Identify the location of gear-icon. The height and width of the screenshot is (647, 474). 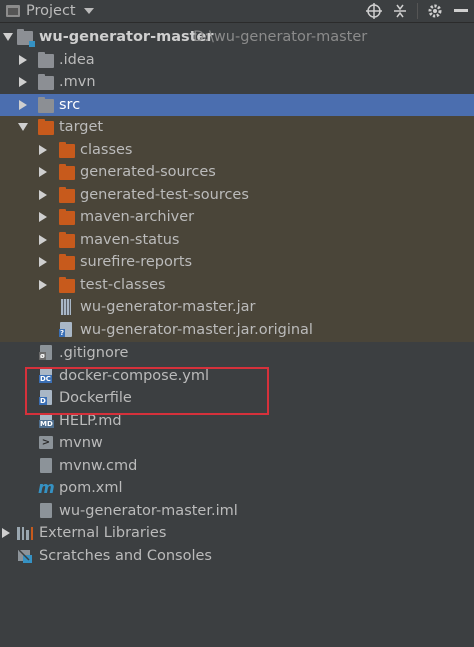
(435, 11).